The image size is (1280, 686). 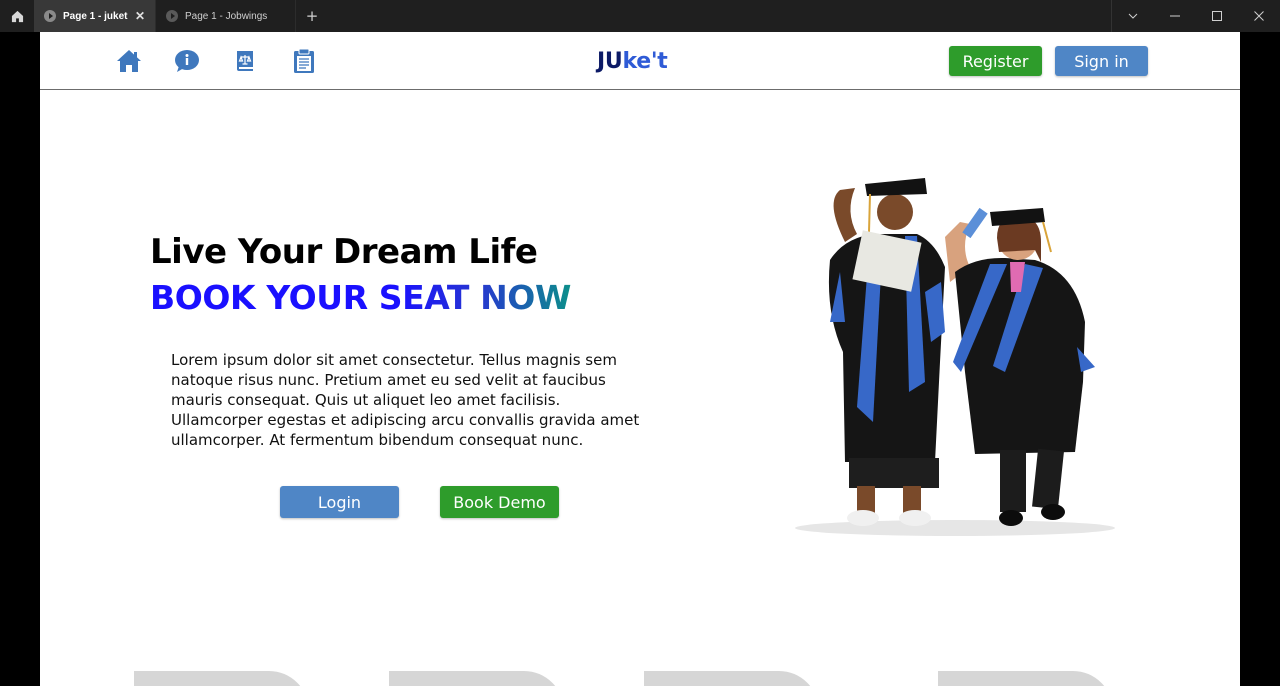 I want to click on tab-label: Page 1 - juket, so click(x=95, y=16).